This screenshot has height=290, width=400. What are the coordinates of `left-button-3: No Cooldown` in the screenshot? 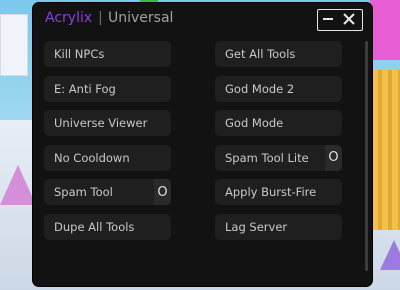 It's located at (107, 157).